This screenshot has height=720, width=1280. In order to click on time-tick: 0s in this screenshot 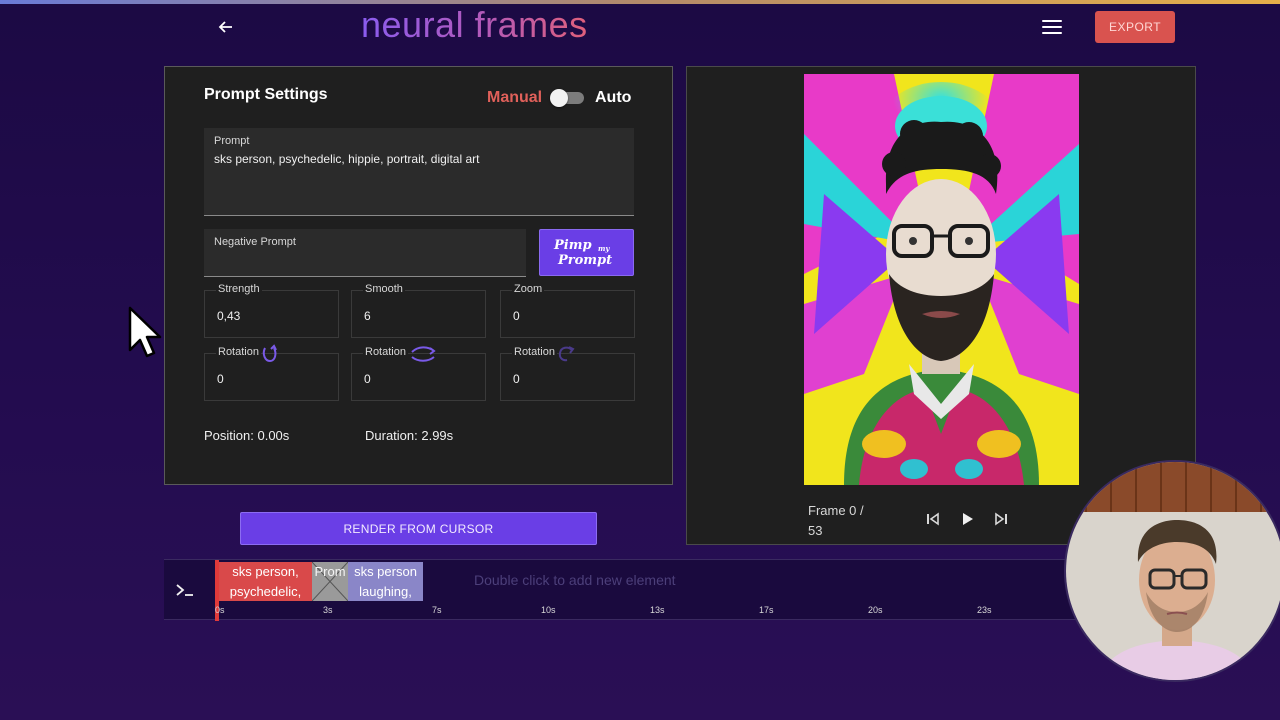, I will do `click(220, 610)`.